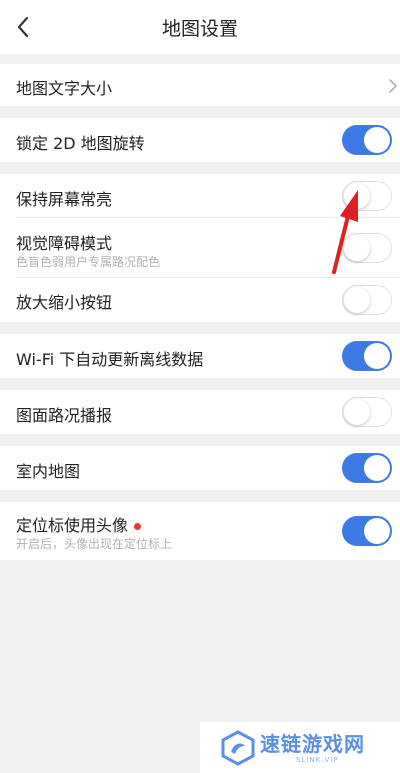 This screenshot has width=400, height=773. Describe the element at coordinates (64, 302) in the screenshot. I see `setting-label: 放大缩小按钮` at that location.